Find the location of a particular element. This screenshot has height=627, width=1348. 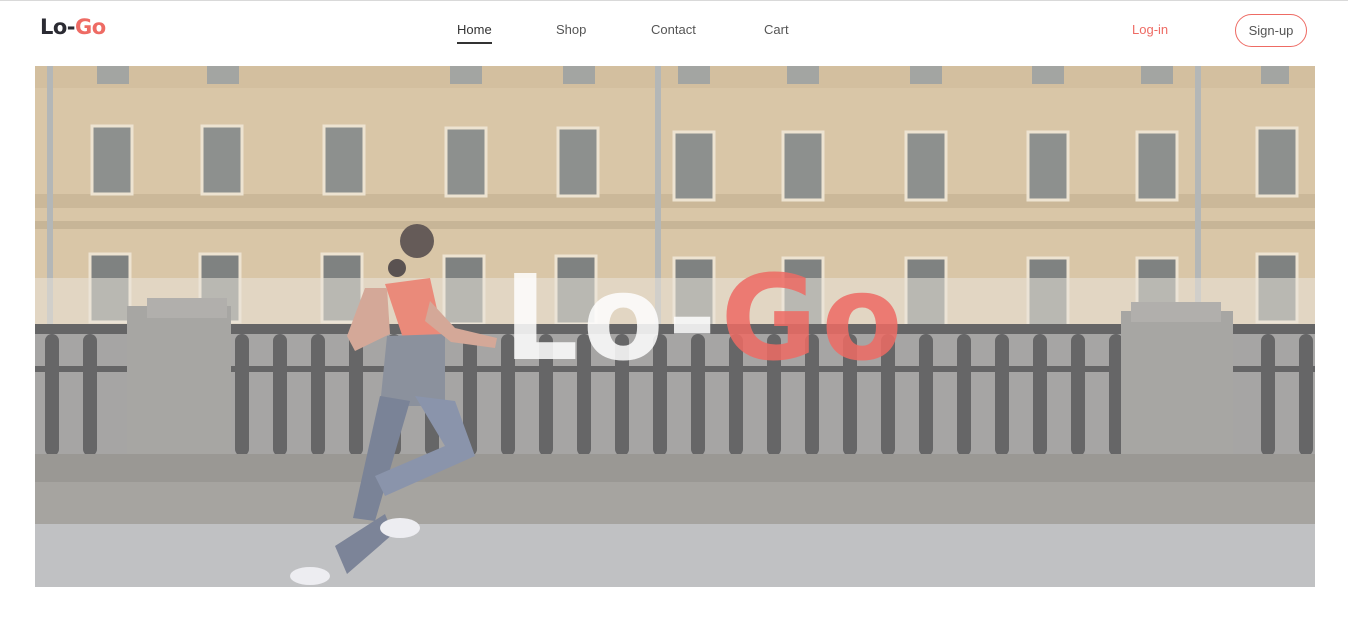

nav-link-home: Home is located at coordinates (474, 29).